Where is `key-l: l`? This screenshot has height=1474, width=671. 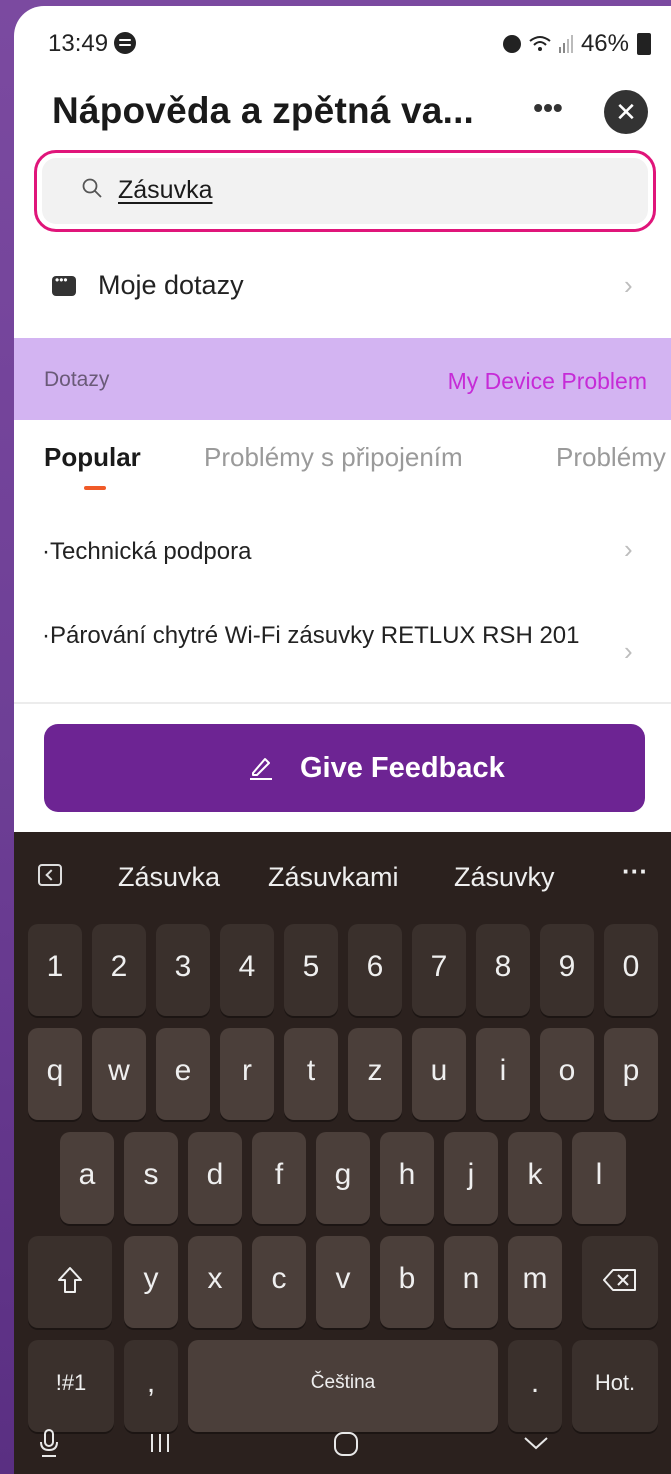
key-l: l is located at coordinates (599, 1178).